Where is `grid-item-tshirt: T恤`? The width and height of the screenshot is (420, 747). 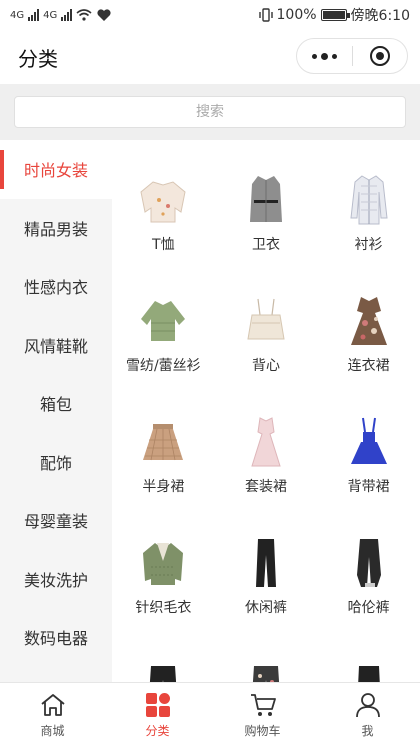
grid-item-tshirt: T恤 is located at coordinates (163, 232).